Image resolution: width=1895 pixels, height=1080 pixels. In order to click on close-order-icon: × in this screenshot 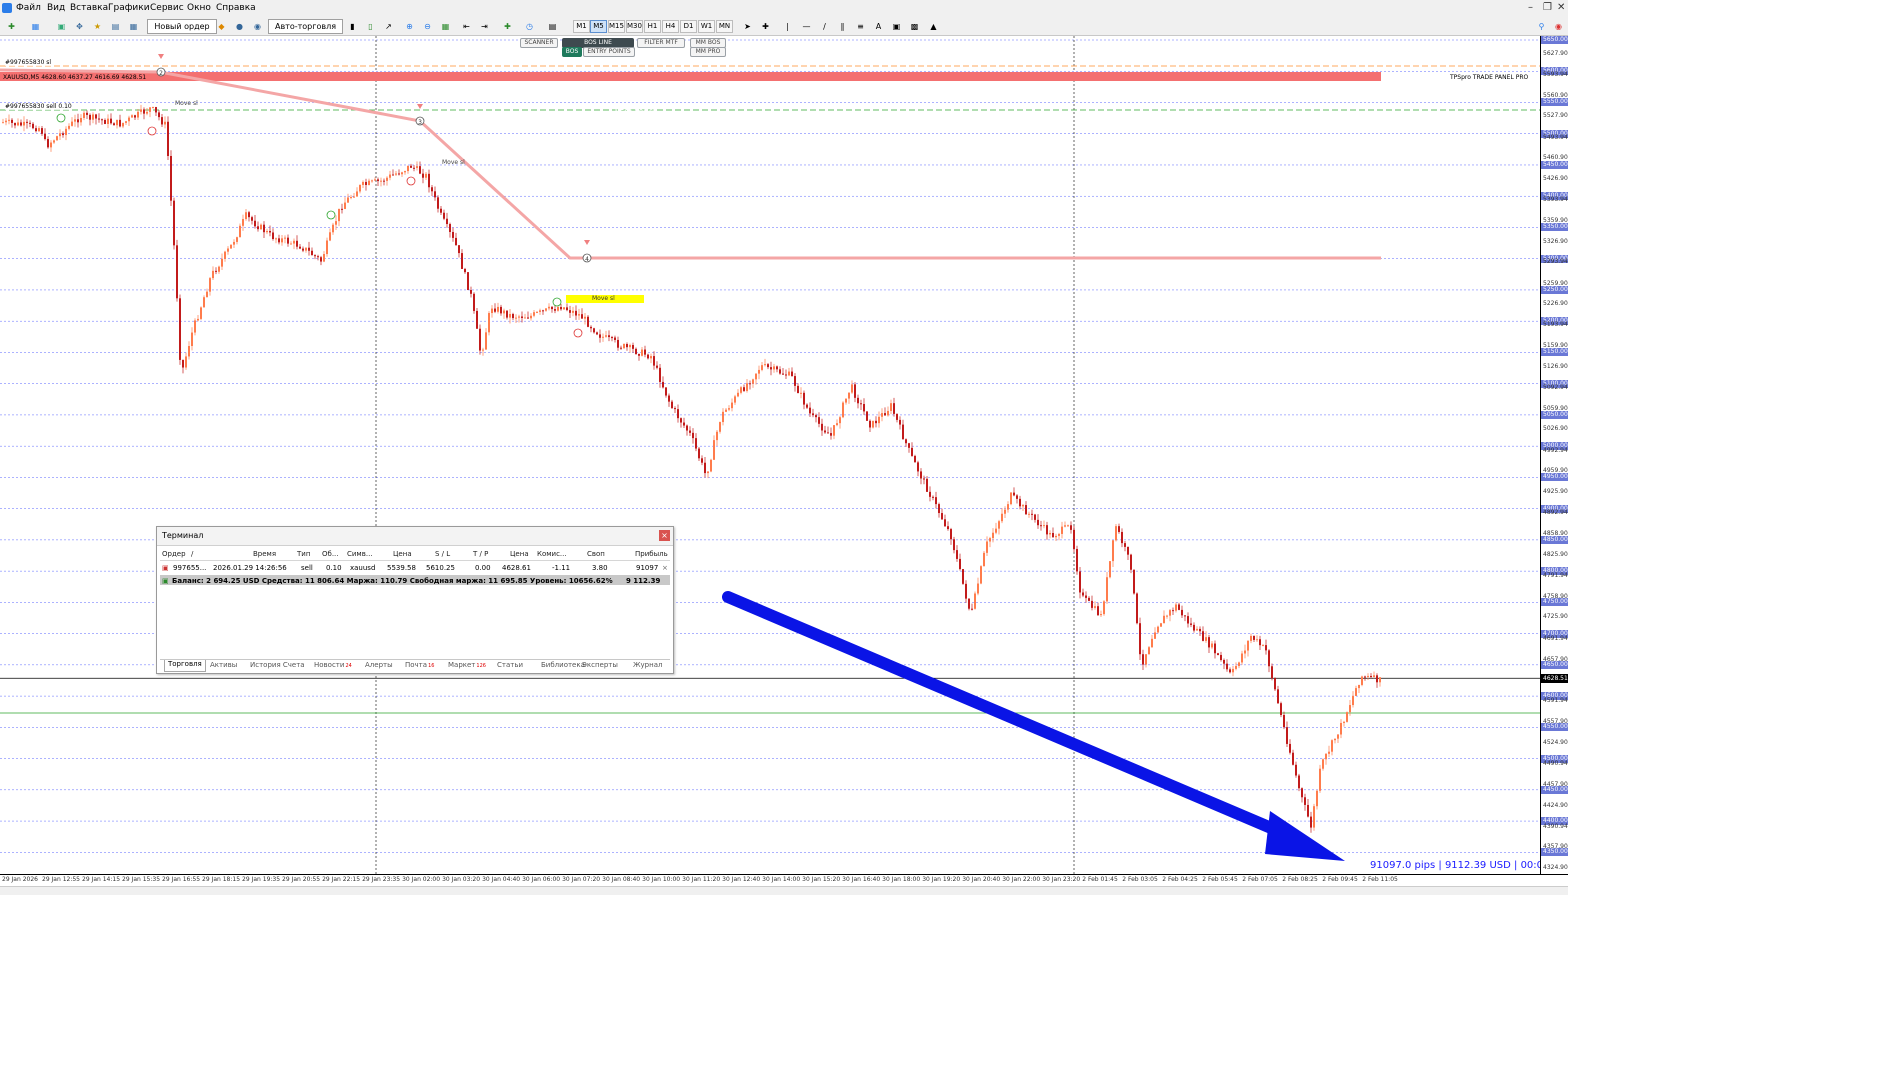, I will do `click(665, 568)`.